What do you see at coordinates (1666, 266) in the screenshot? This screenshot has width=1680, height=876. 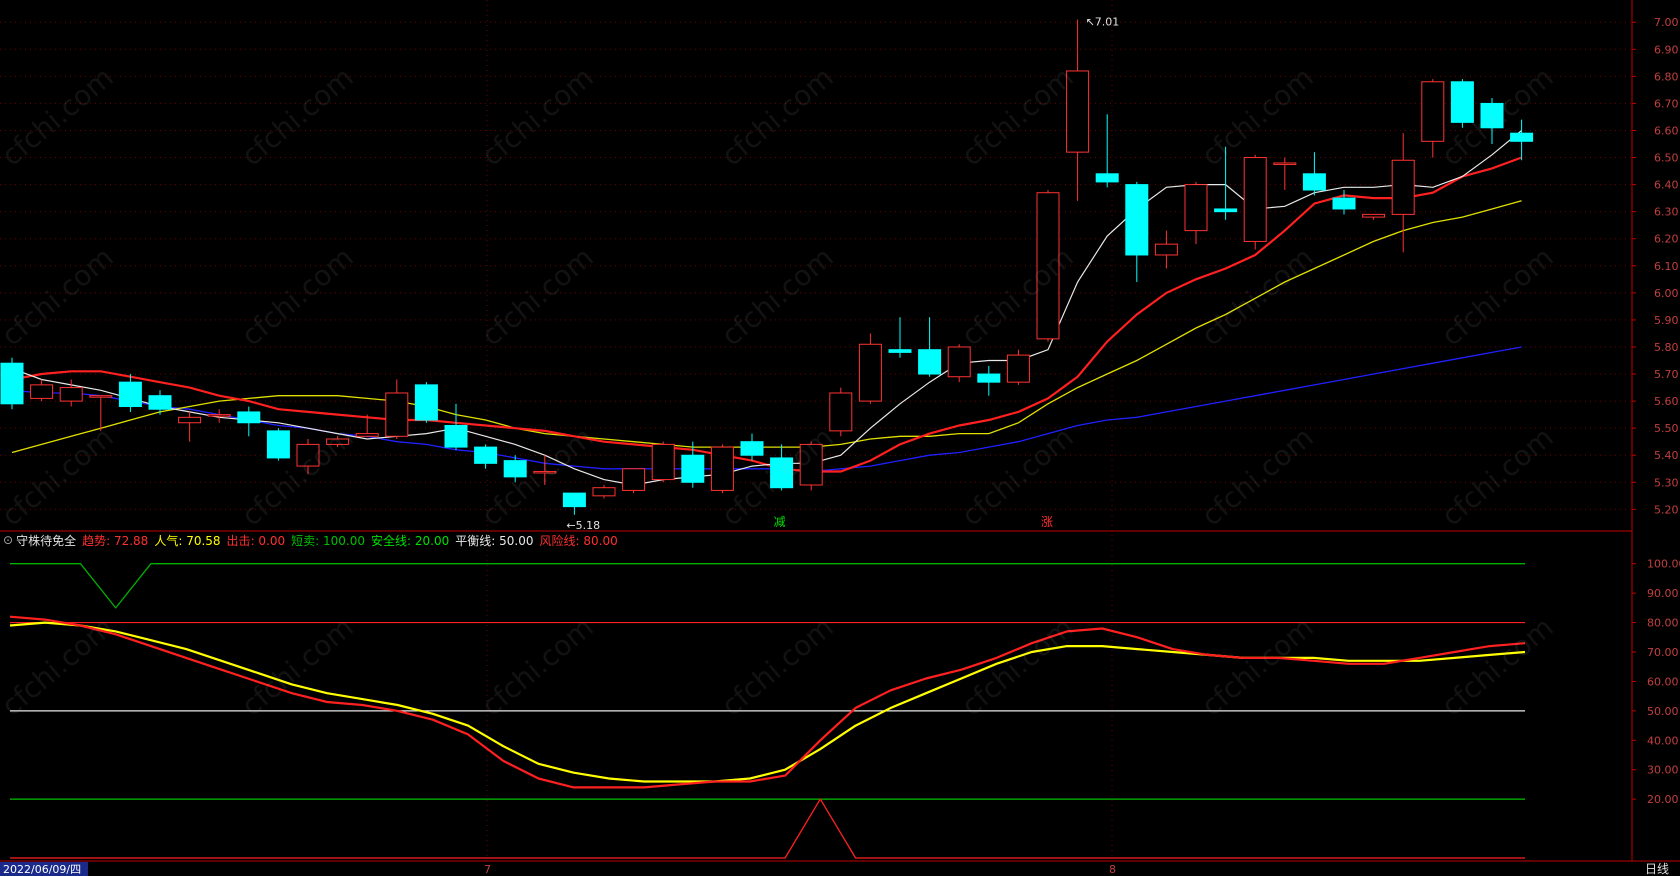 I see `price-tick-label: 6.10` at bounding box center [1666, 266].